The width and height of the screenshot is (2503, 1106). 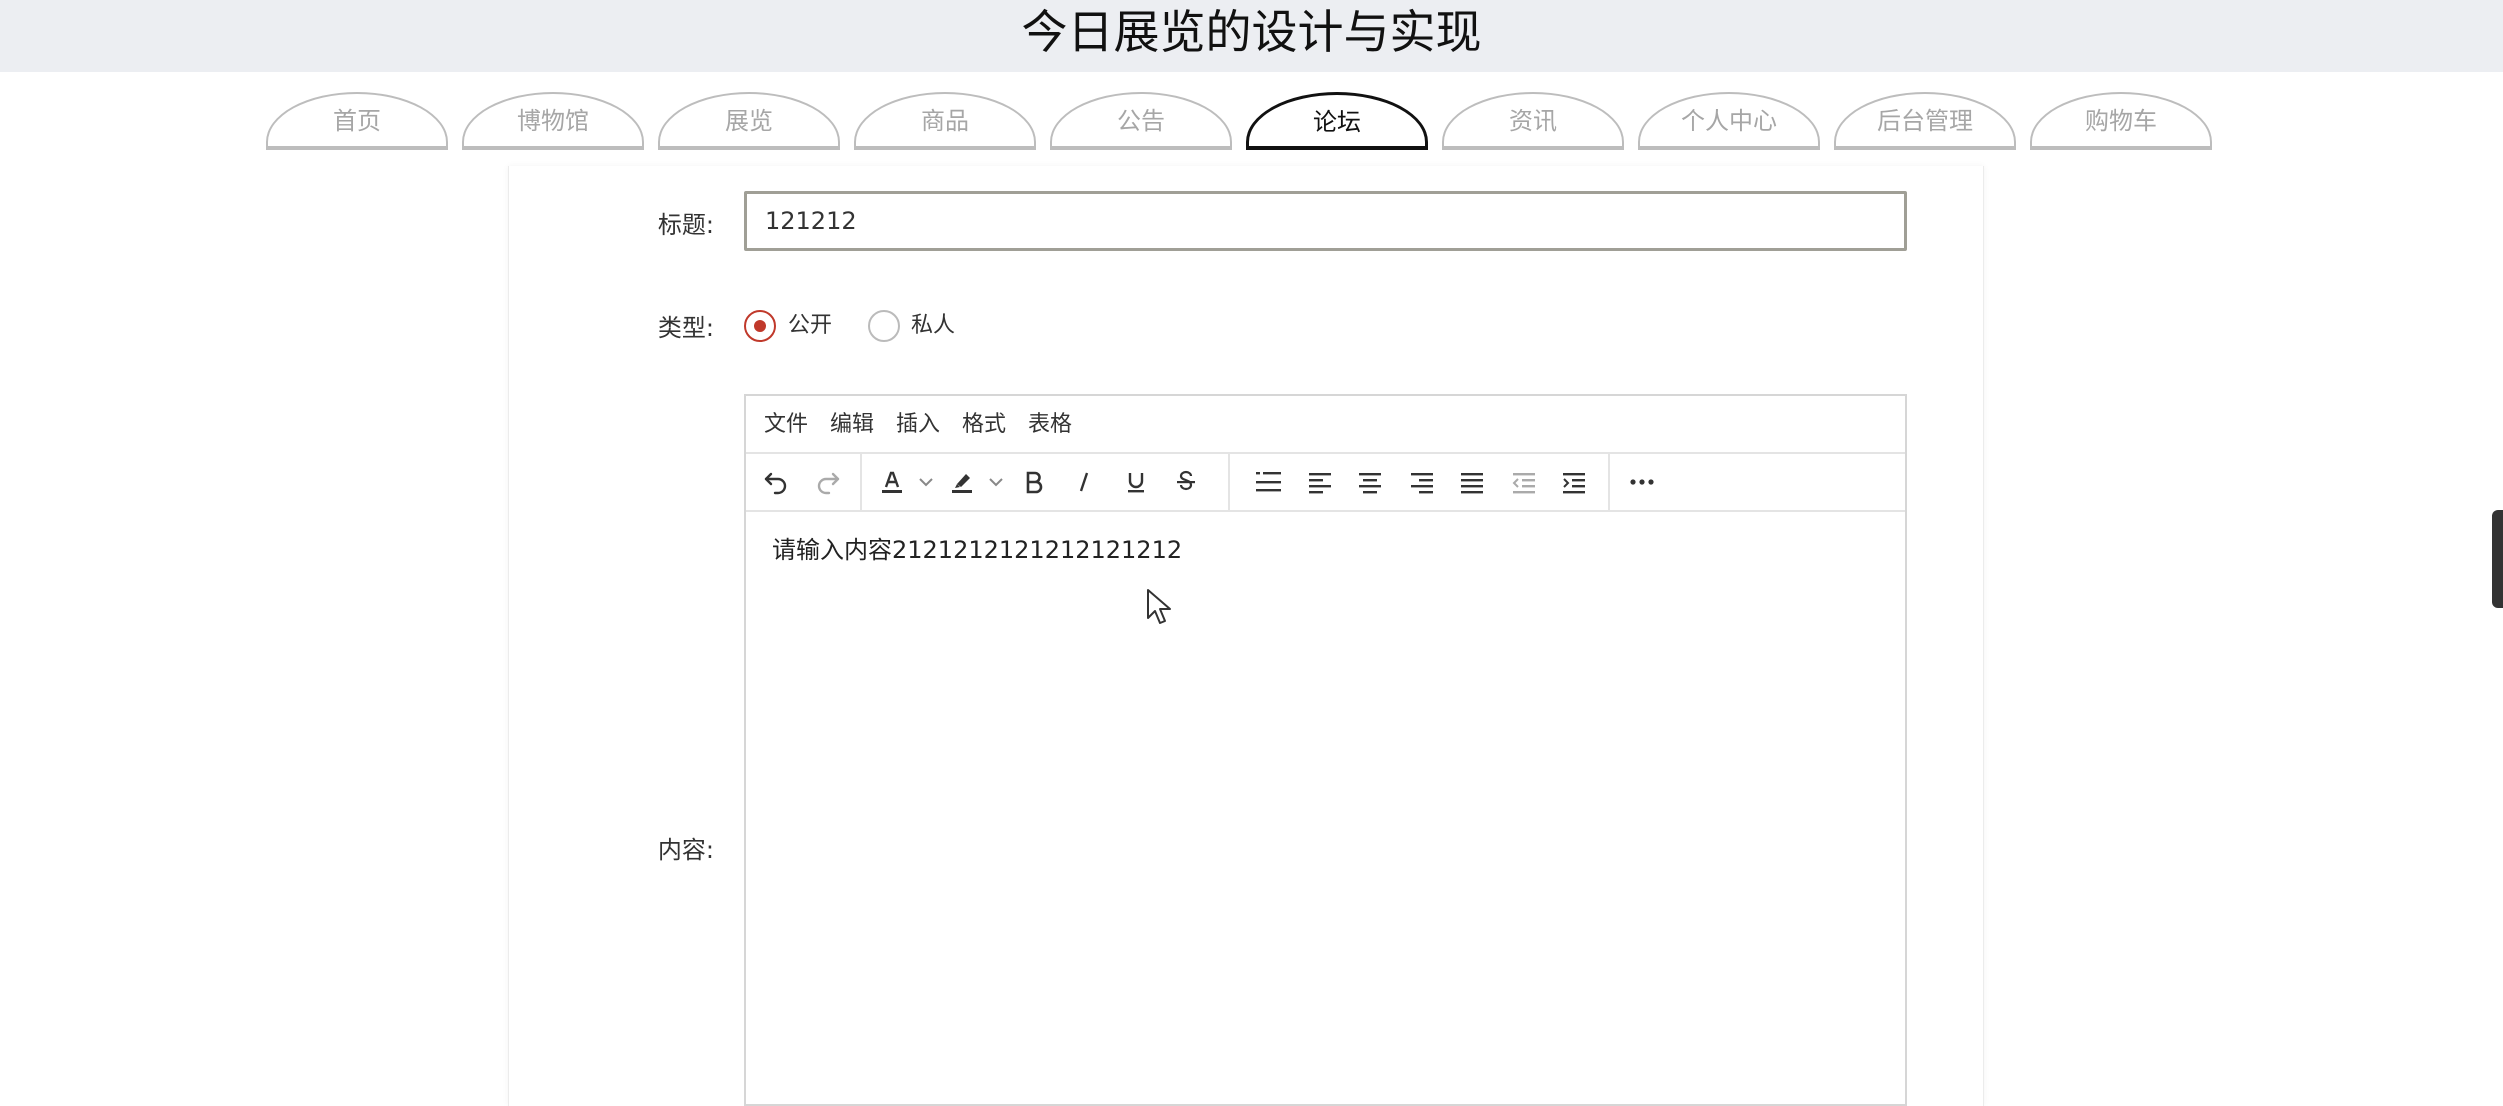 I want to click on radio-private, so click(x=884, y=326).